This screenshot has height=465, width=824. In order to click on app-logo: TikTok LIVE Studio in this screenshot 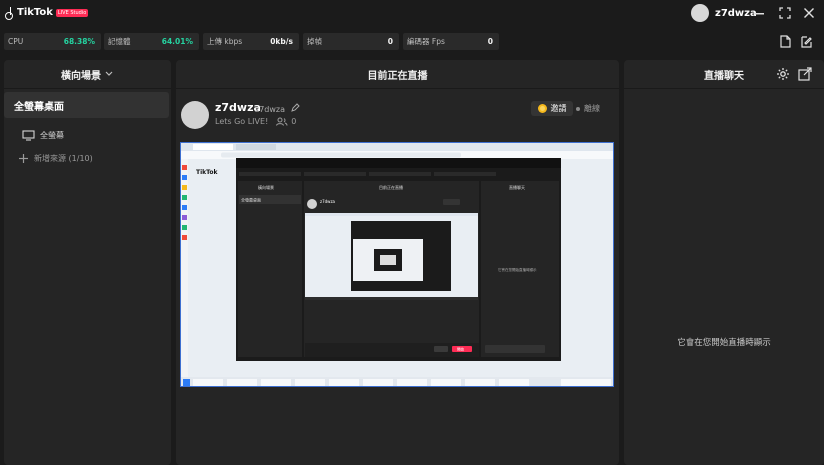, I will do `click(47, 13)`.